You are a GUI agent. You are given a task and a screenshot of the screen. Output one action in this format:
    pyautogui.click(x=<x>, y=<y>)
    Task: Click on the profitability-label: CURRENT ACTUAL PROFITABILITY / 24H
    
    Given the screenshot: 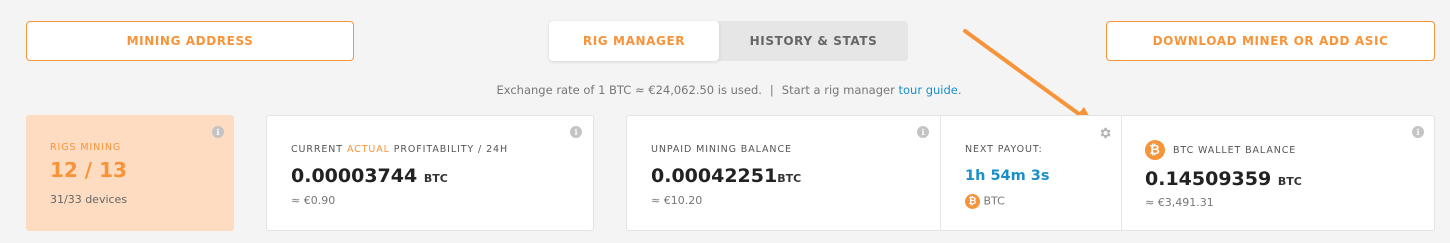 What is the action you would take?
    pyautogui.click(x=399, y=149)
    